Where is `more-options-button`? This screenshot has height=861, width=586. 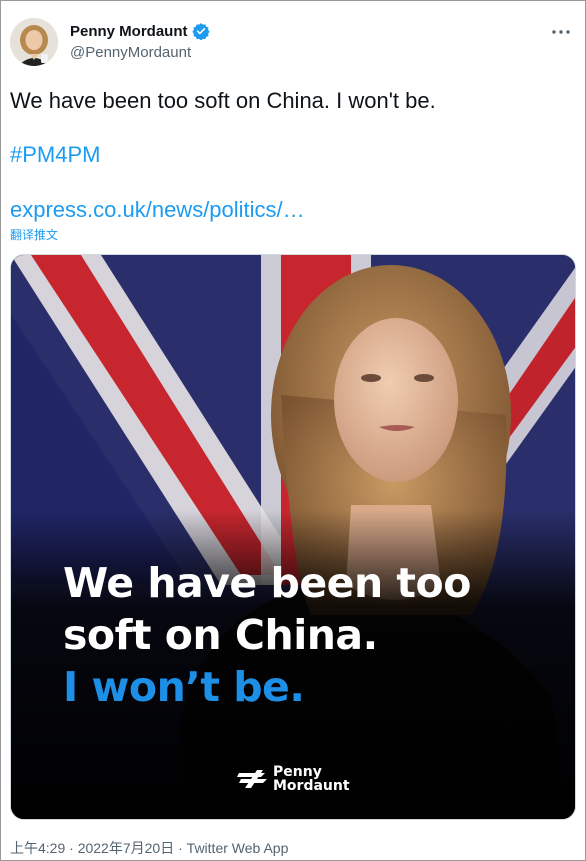 more-options-button is located at coordinates (561, 32).